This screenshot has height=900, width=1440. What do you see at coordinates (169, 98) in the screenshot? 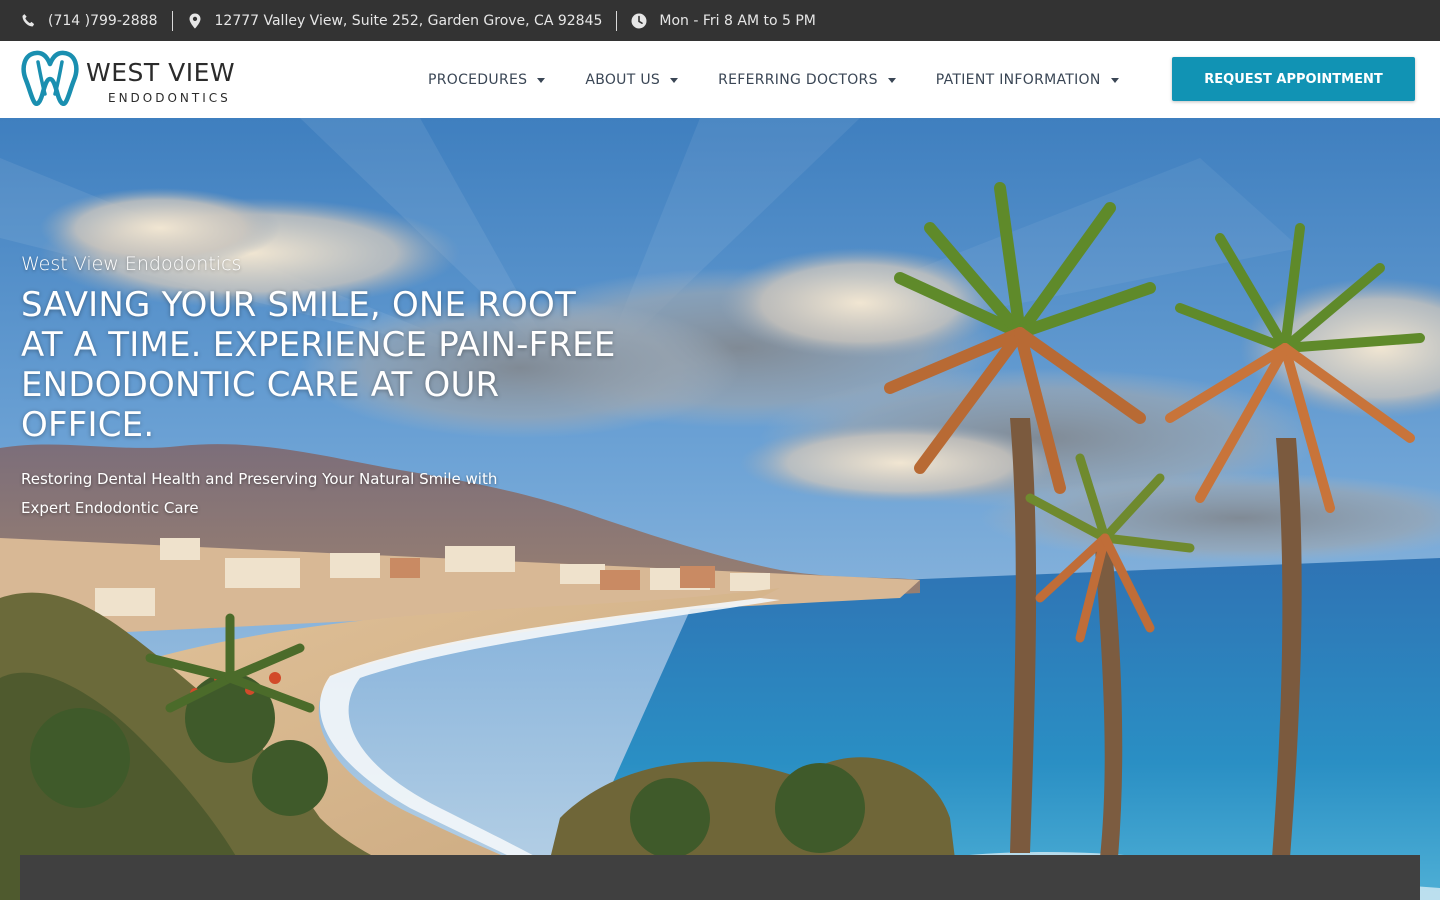
I see `logo-subtitle: ENDODONTICS` at bounding box center [169, 98].